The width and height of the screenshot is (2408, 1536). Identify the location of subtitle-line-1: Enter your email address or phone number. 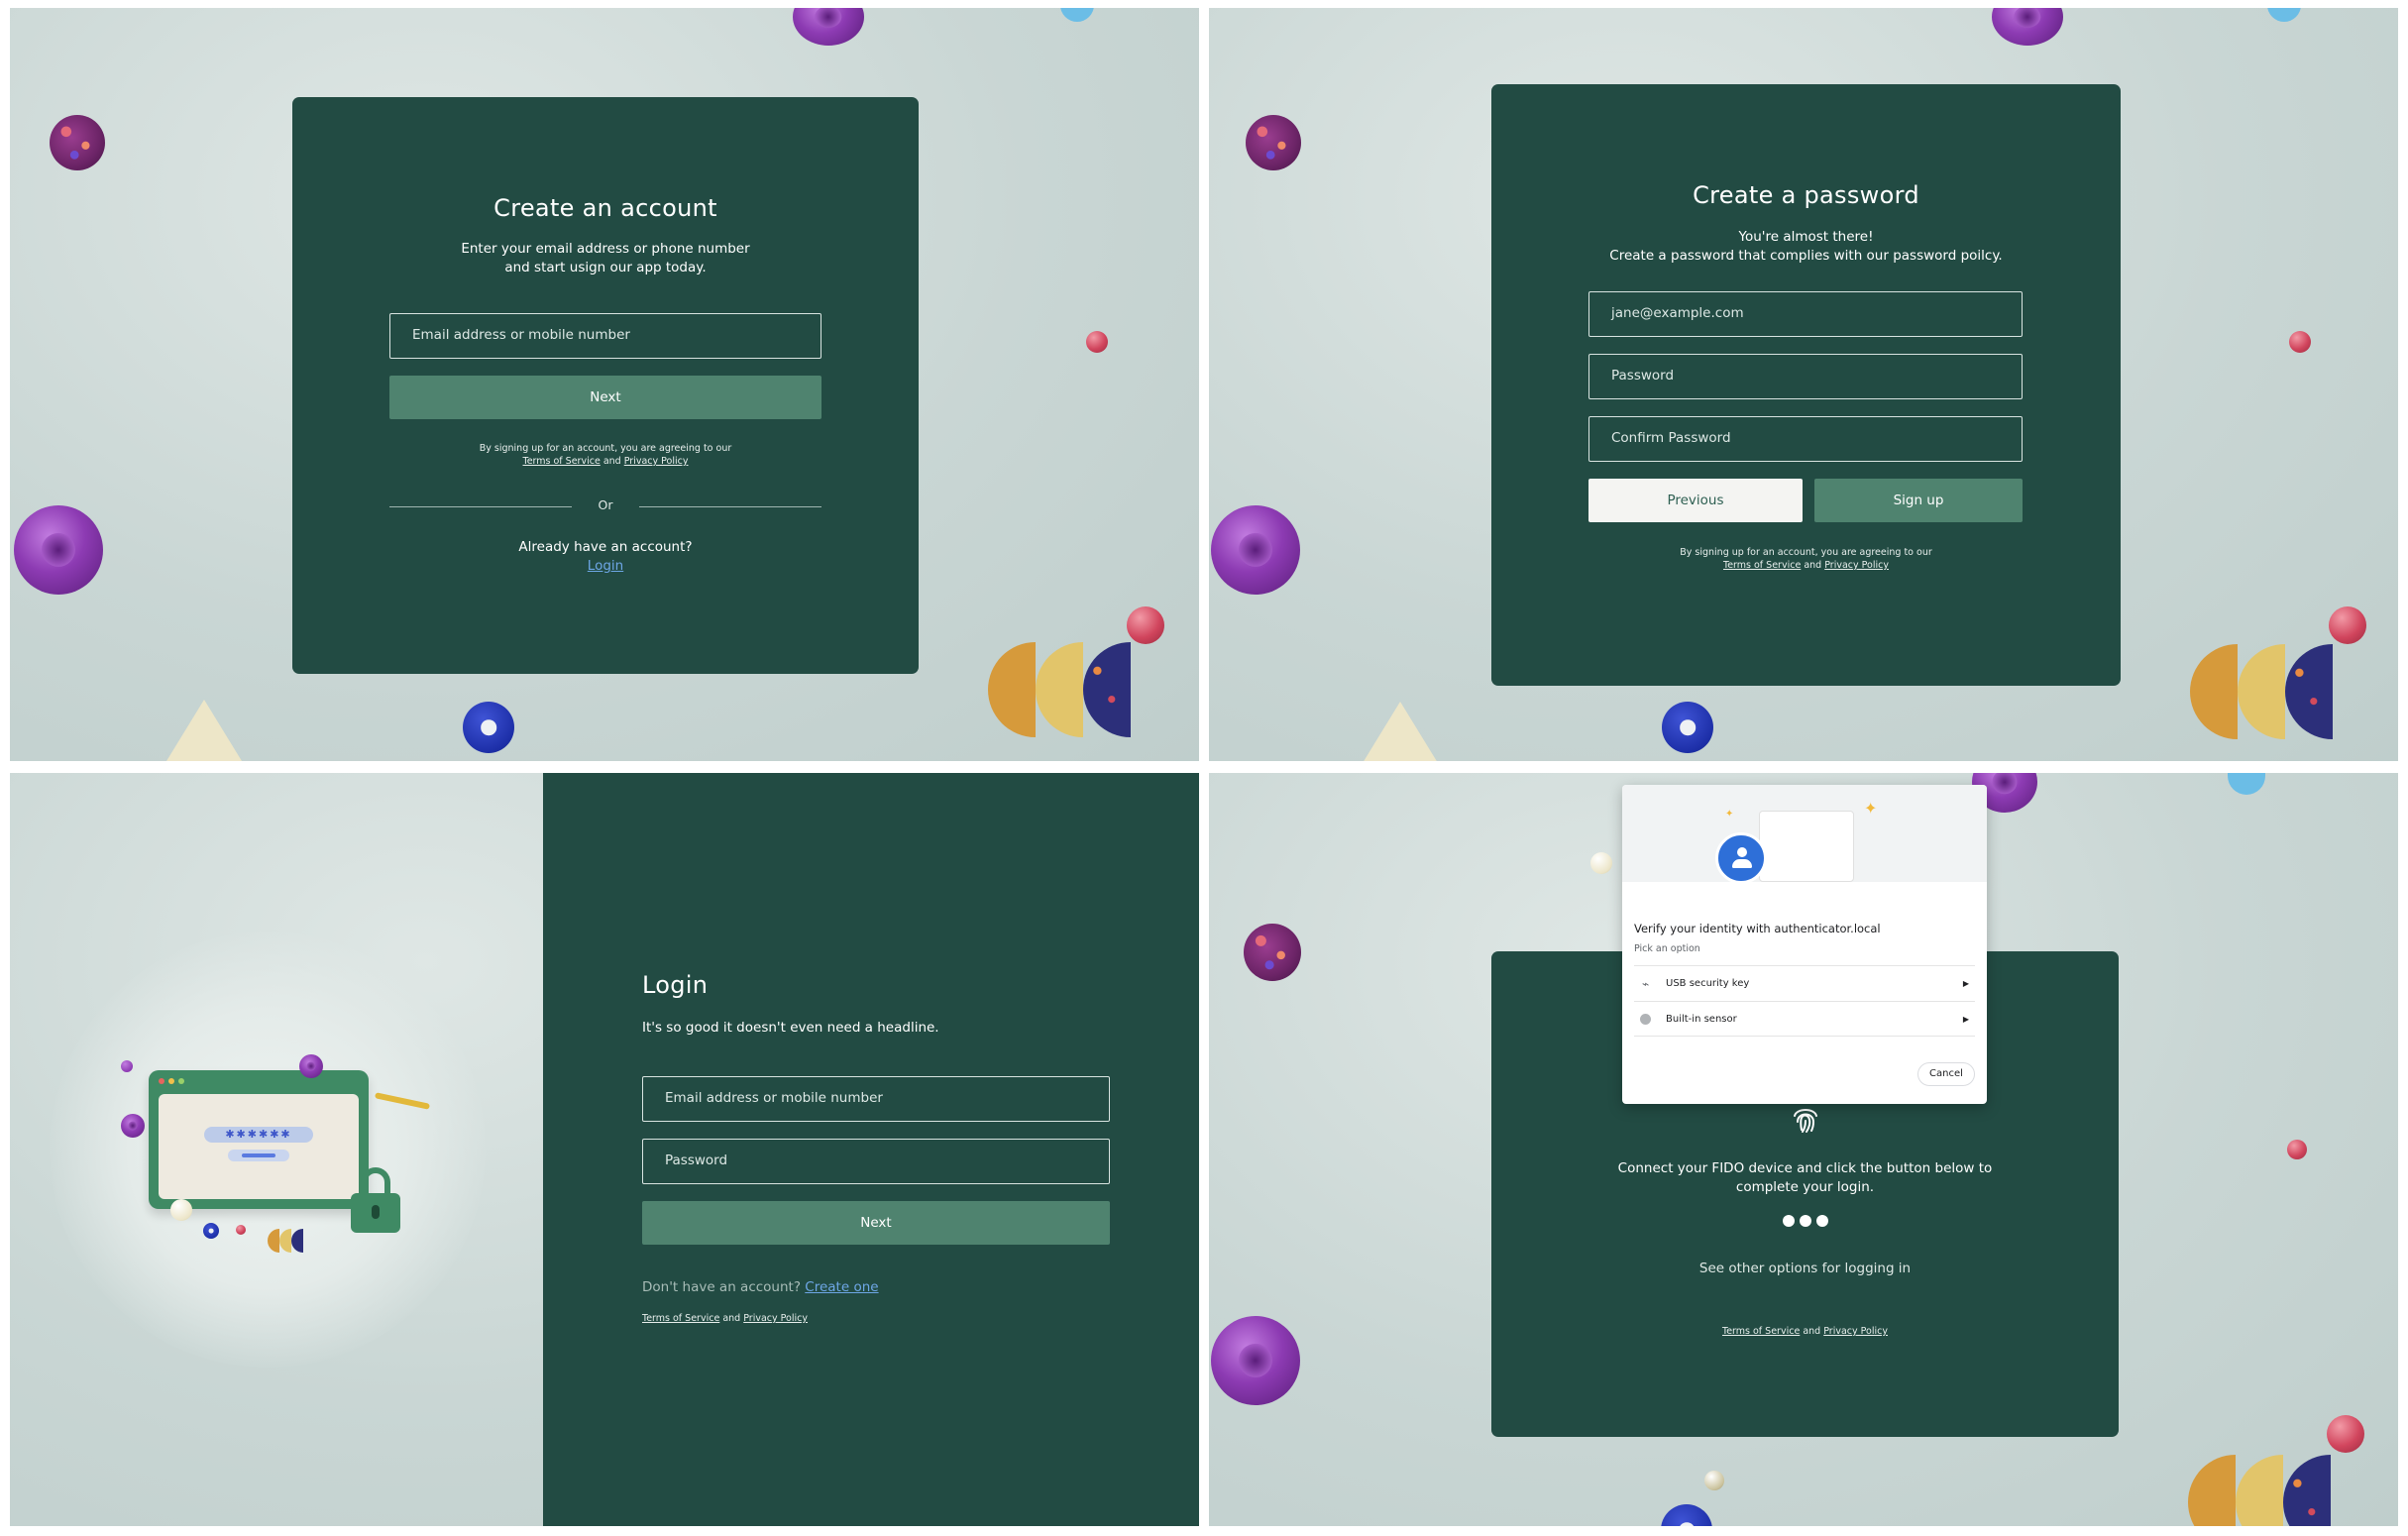
(605, 249).